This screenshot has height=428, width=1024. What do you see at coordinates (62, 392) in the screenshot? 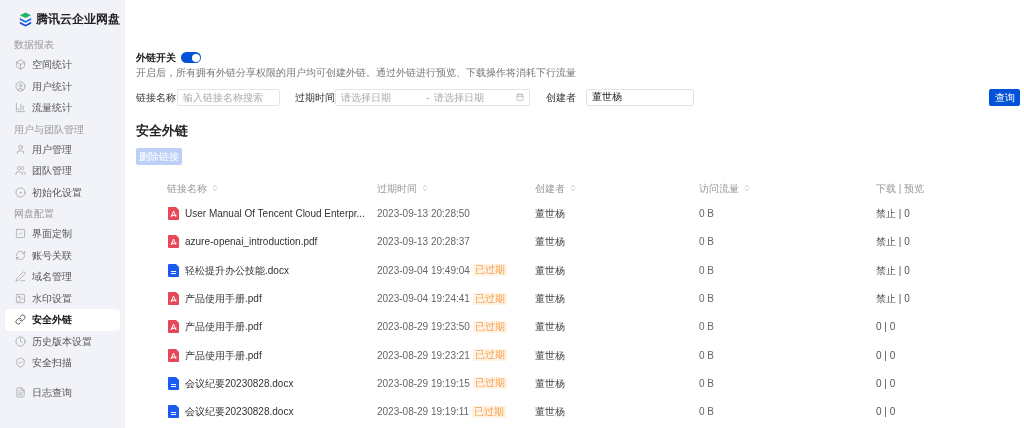
I see `sidebar-item: 日志查询` at bounding box center [62, 392].